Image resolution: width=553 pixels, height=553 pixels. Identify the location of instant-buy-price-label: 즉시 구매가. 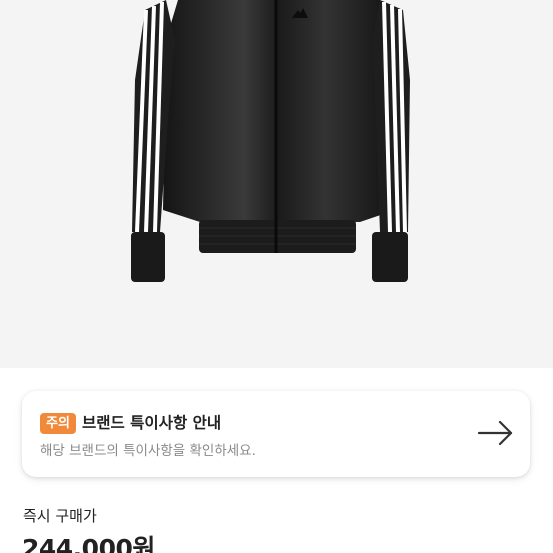
(60, 516).